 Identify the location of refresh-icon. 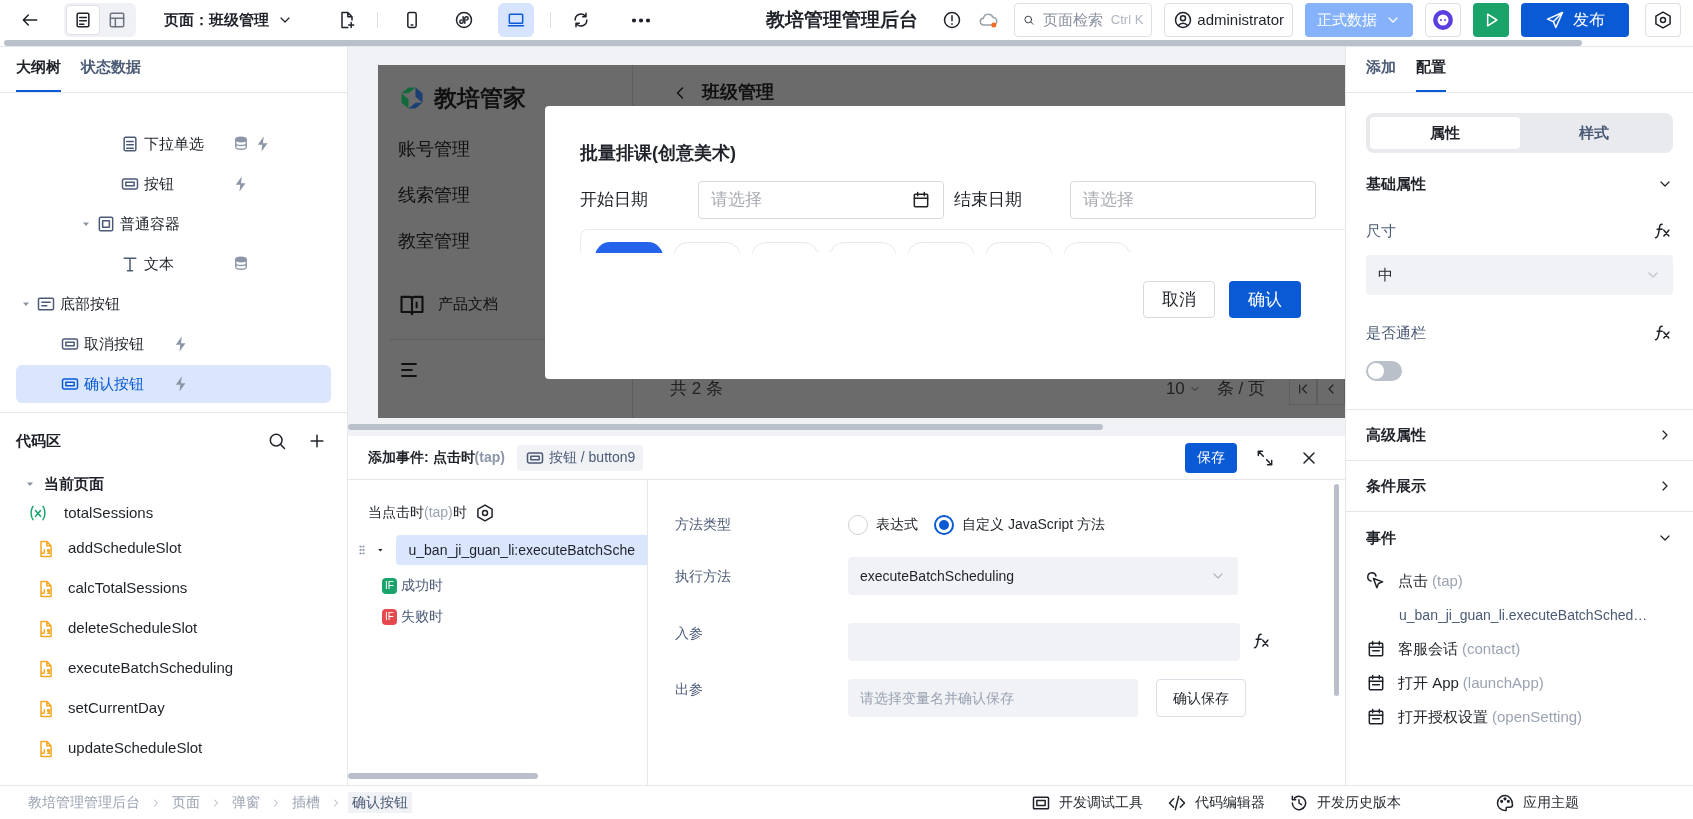
(581, 20).